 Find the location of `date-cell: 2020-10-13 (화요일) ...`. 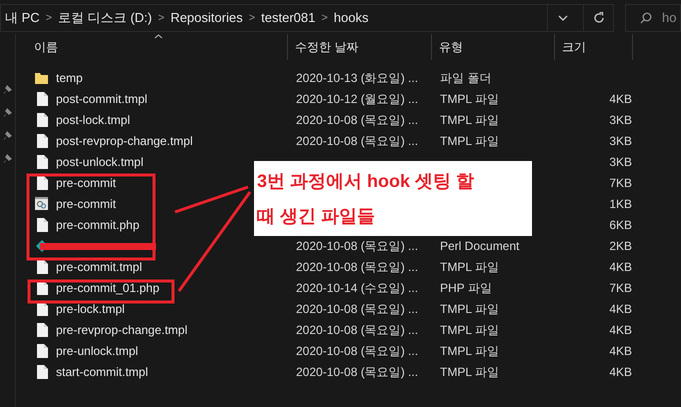

date-cell: 2020-10-13 (화요일) ... is located at coordinates (357, 77).